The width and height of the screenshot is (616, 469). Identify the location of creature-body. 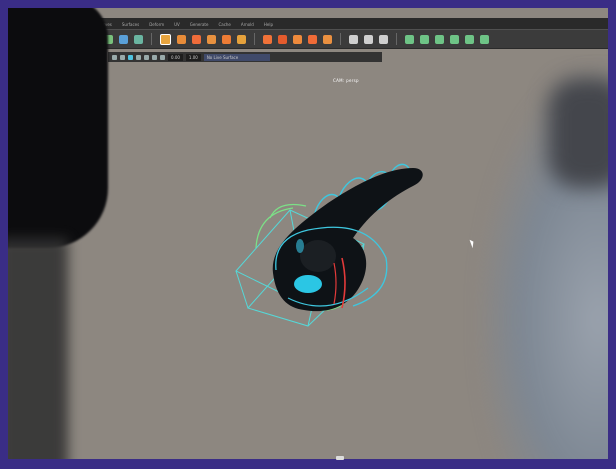
(347, 240).